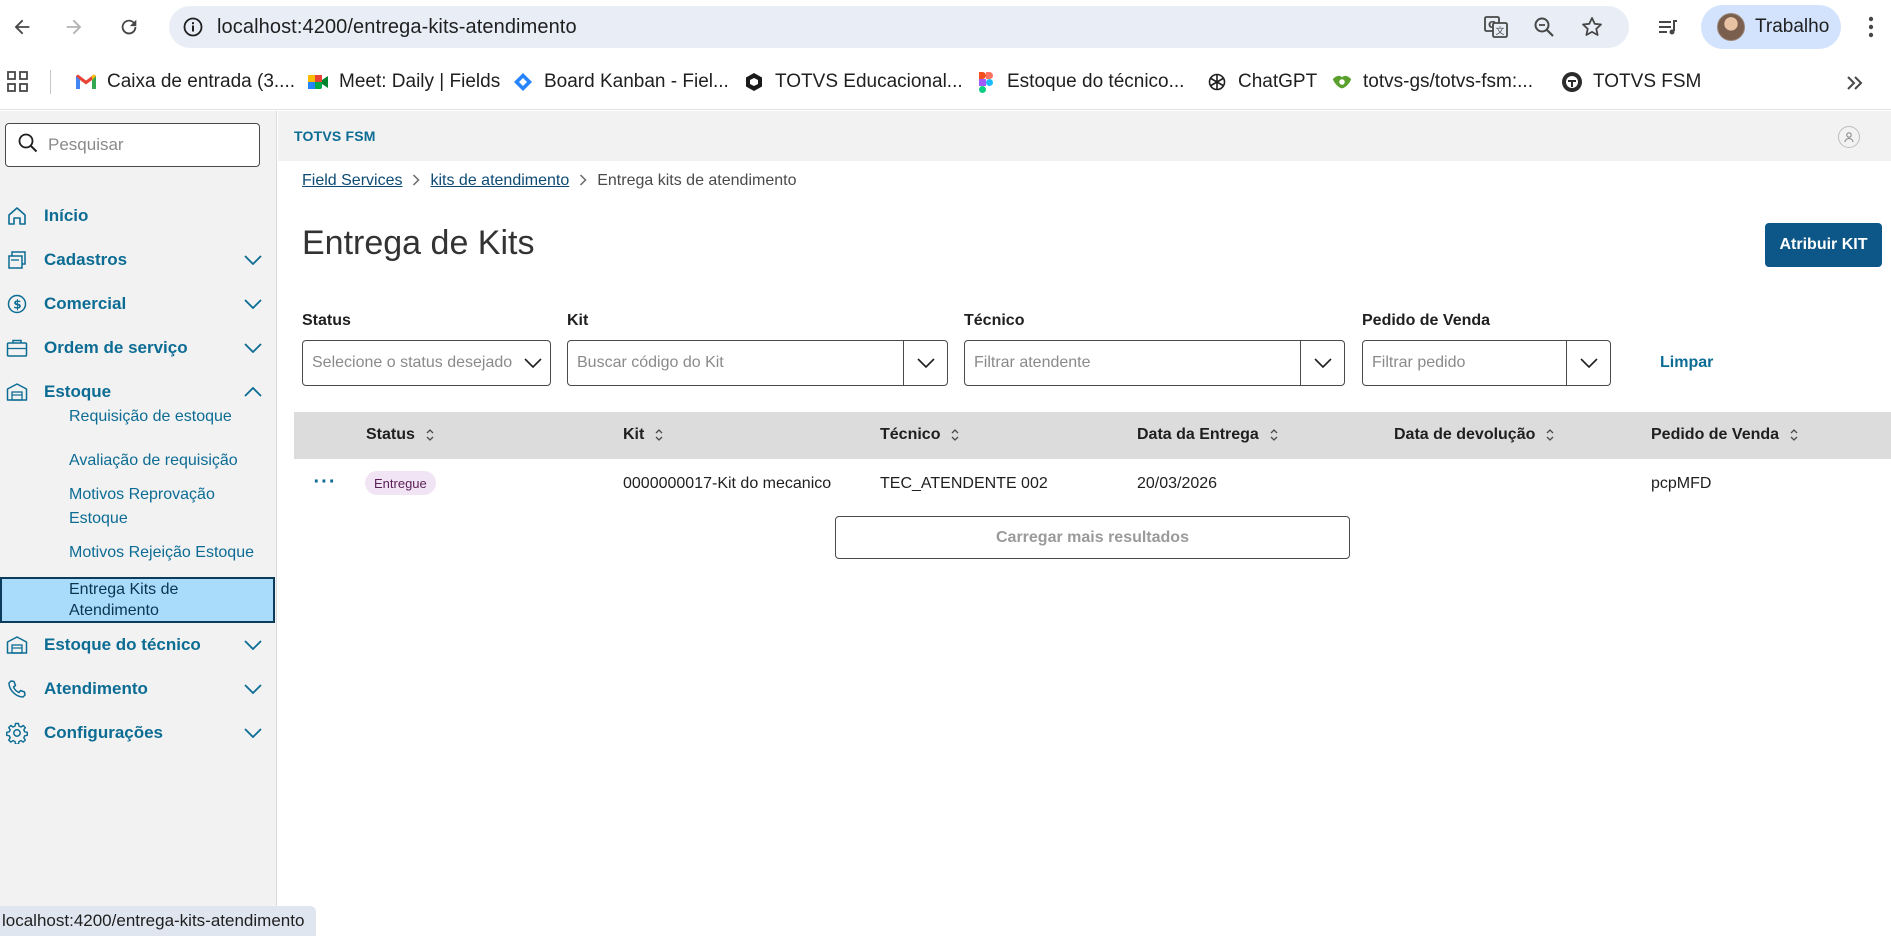 Image resolution: width=1891 pixels, height=936 pixels. What do you see at coordinates (169, 461) in the screenshot?
I see `sidebar-subitem-avaliacao-requisicao: Avaliação de requisição` at bounding box center [169, 461].